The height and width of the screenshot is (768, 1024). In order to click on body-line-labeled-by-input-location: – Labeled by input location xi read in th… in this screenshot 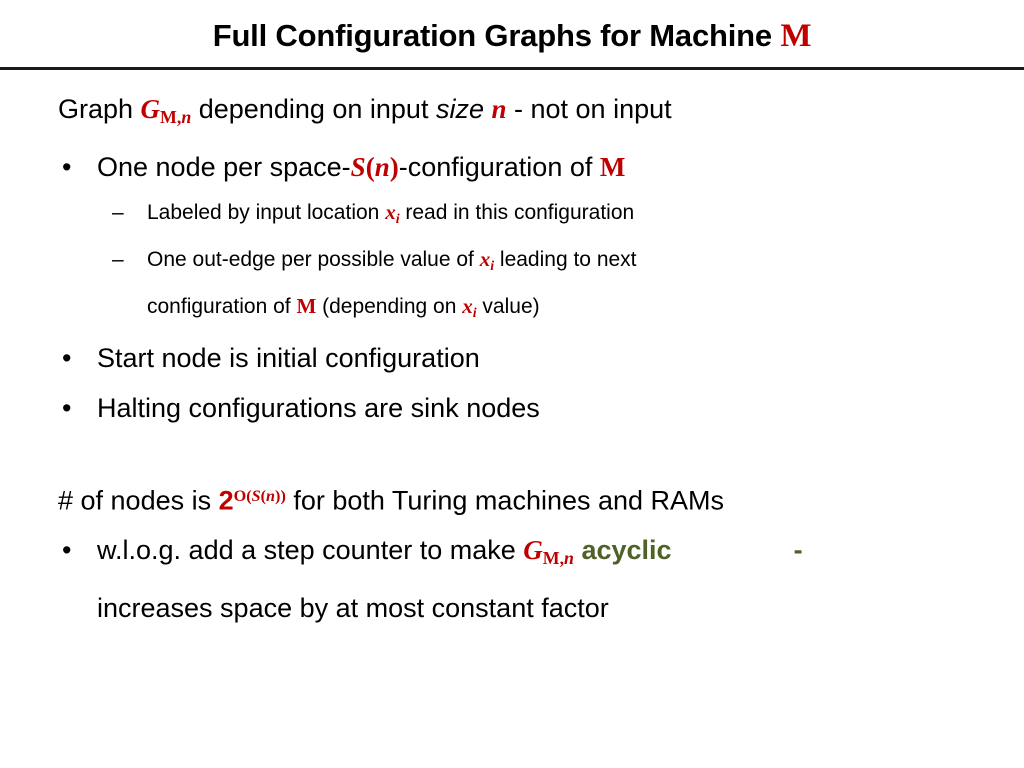, I will do `click(512, 215)`.